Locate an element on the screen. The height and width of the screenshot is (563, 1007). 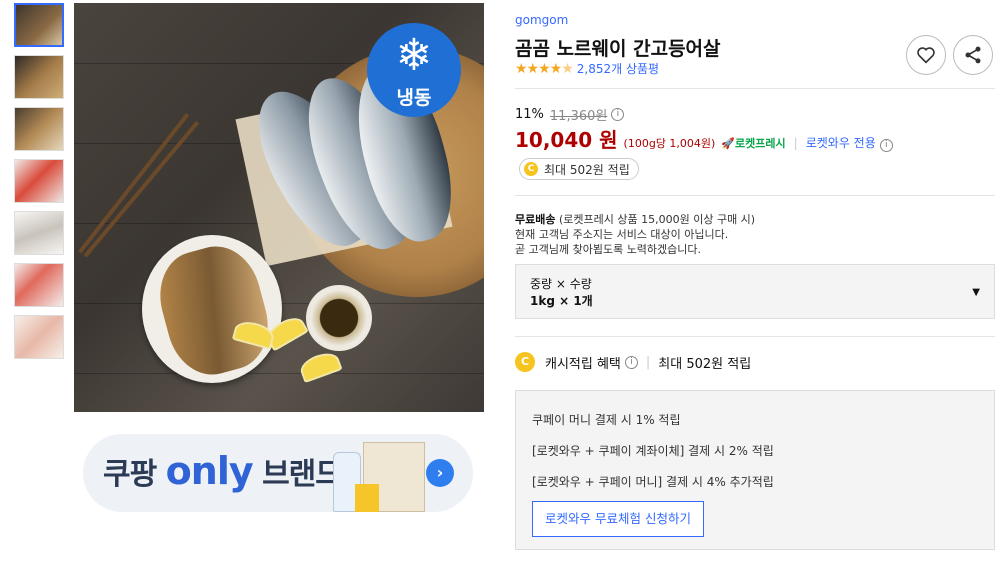
unit-price: (100g당 1,004원) is located at coordinates (669, 143).